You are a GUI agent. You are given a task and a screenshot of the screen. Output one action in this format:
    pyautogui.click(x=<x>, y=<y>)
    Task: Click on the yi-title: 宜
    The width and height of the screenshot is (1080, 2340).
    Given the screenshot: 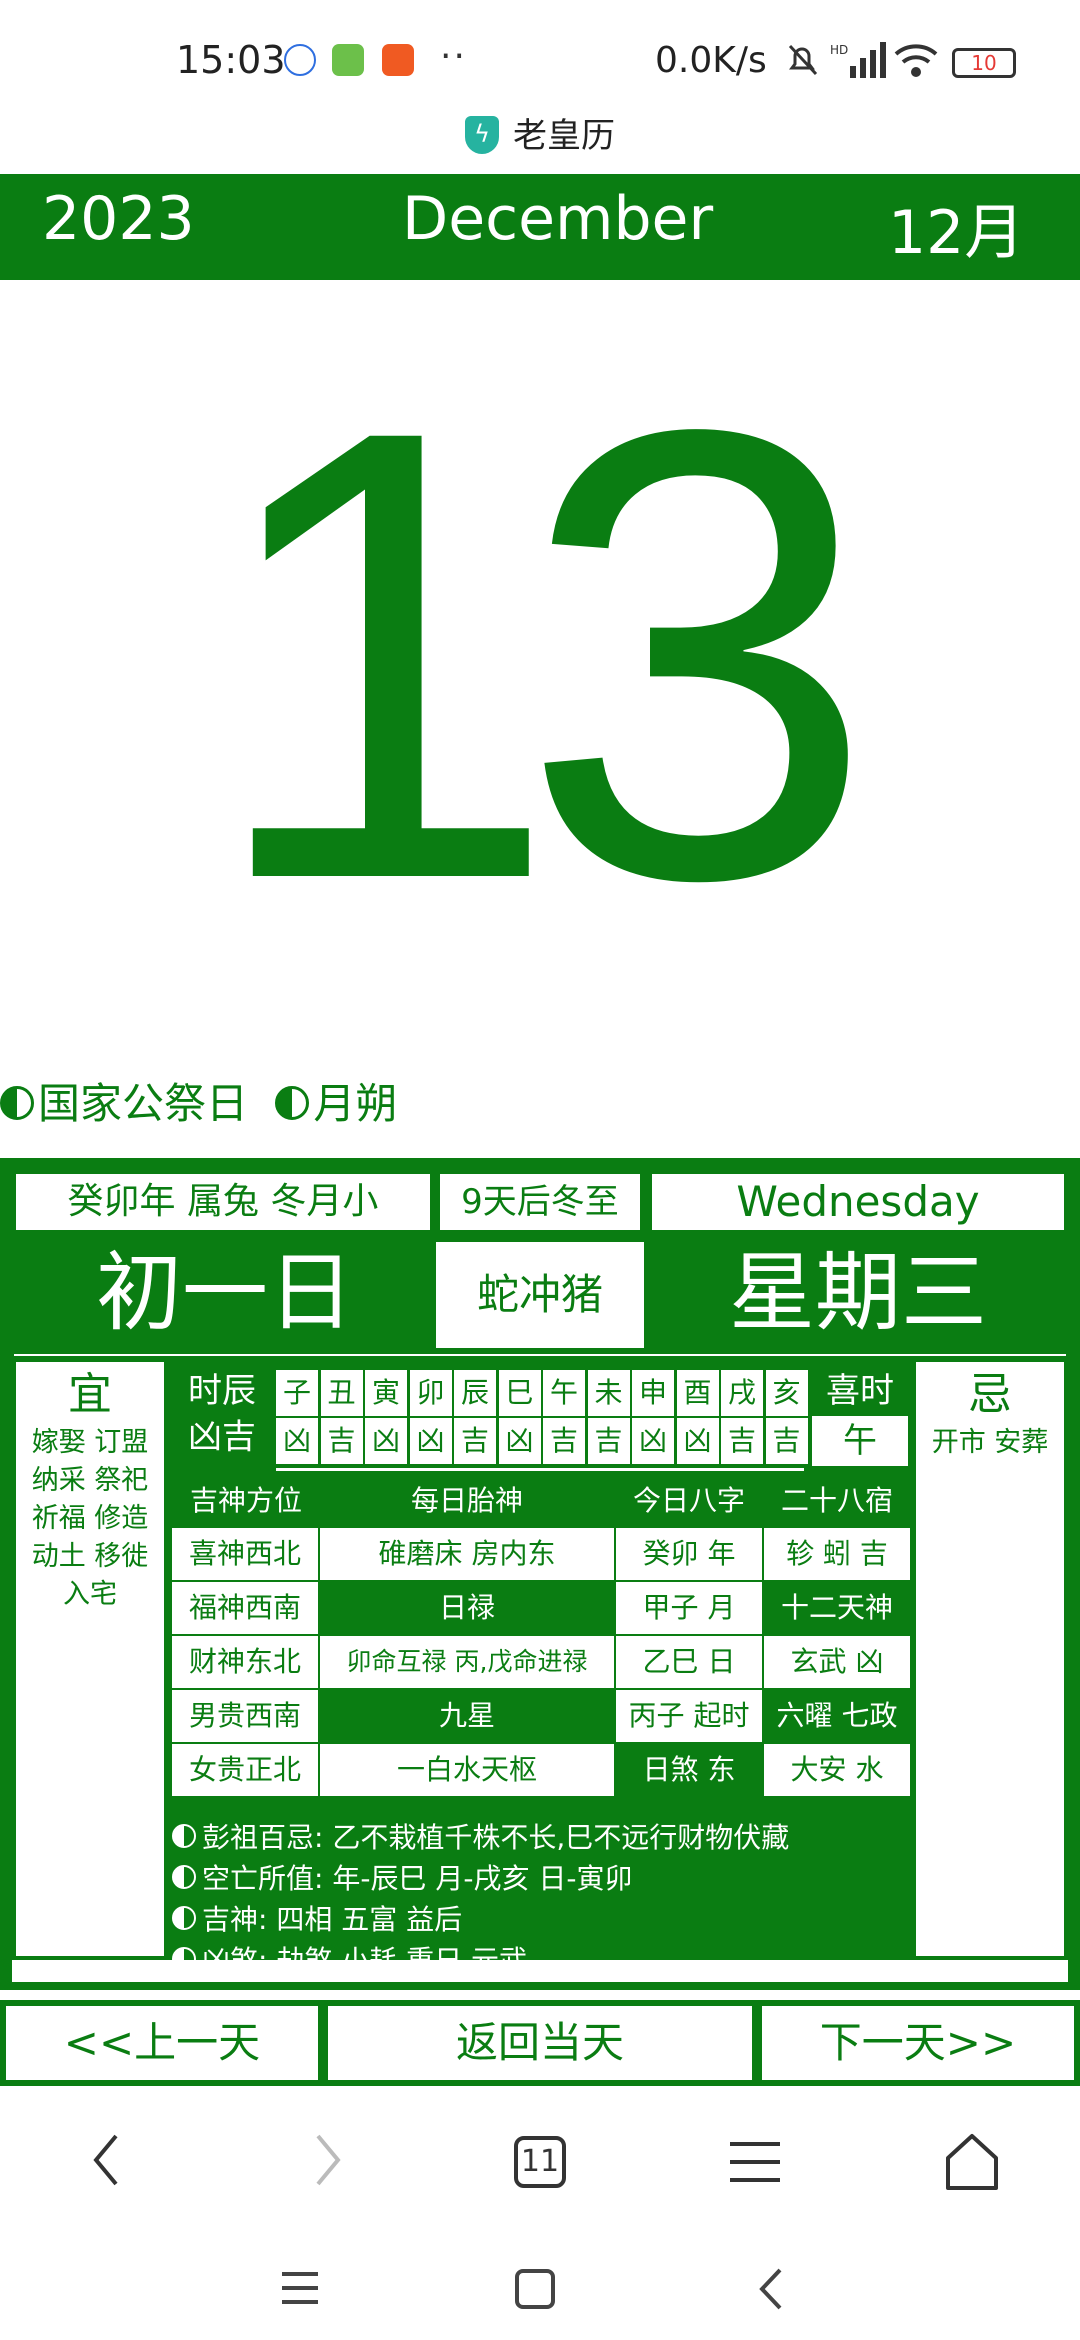 What is the action you would take?
    pyautogui.click(x=90, y=1394)
    